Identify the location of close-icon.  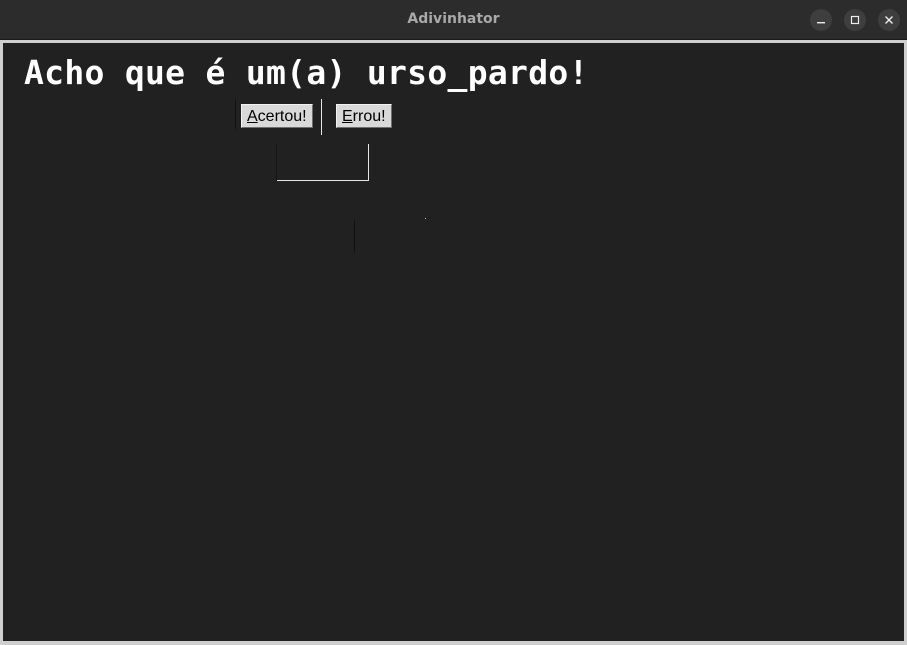
(889, 20).